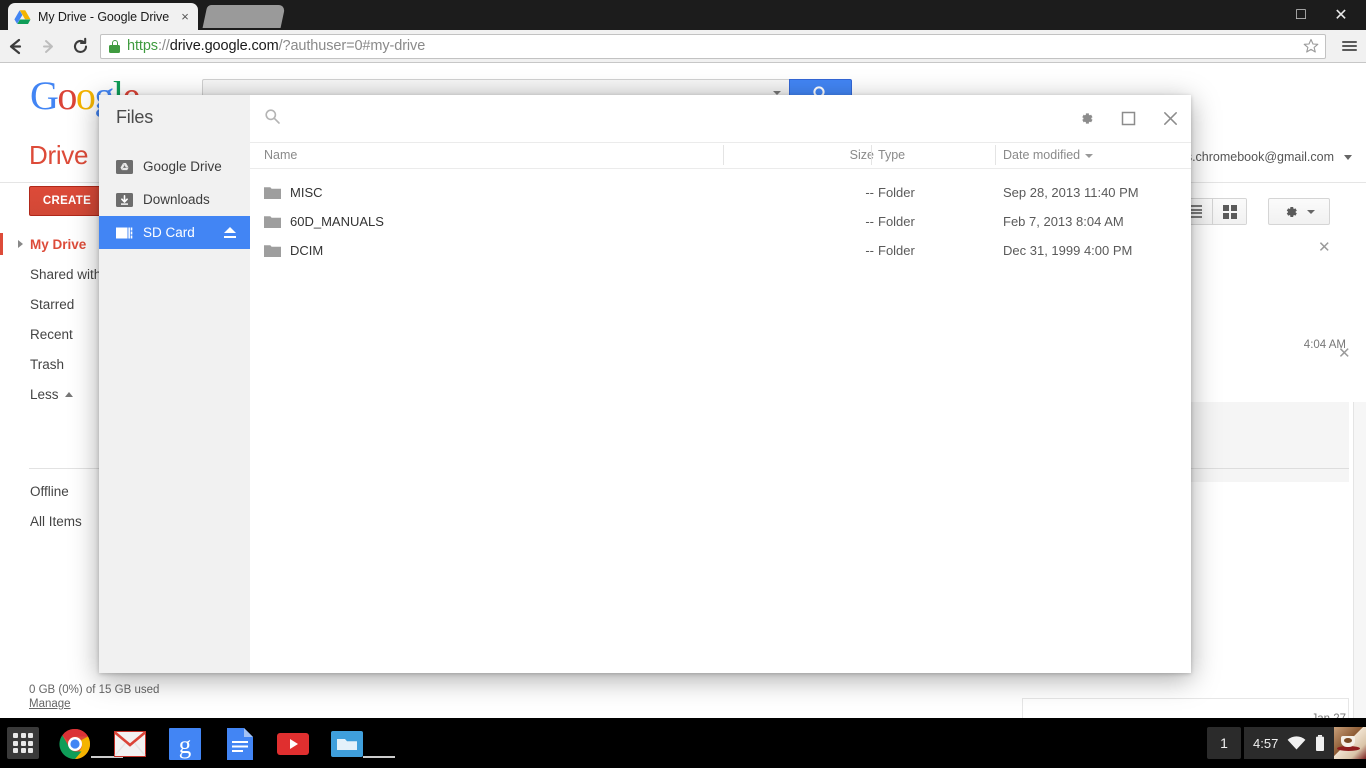  Describe the element at coordinates (1170, 119) in the screenshot. I see `files-close-icon` at that location.